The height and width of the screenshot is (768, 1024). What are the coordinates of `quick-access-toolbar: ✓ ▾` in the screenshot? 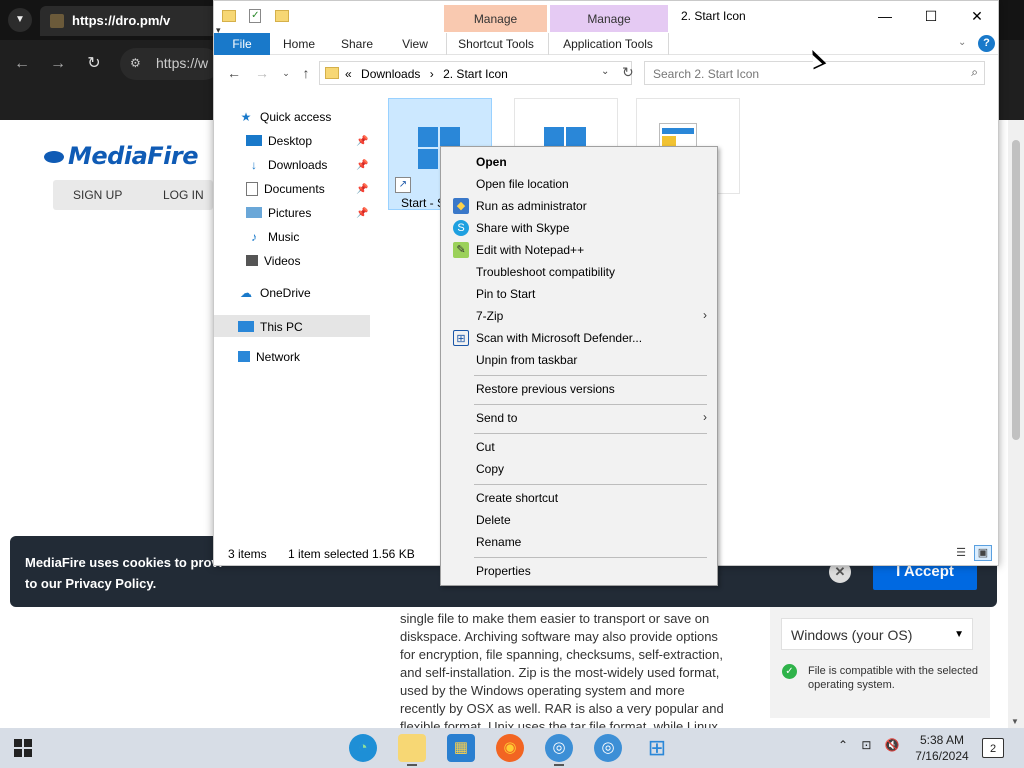 It's located at (258, 21).